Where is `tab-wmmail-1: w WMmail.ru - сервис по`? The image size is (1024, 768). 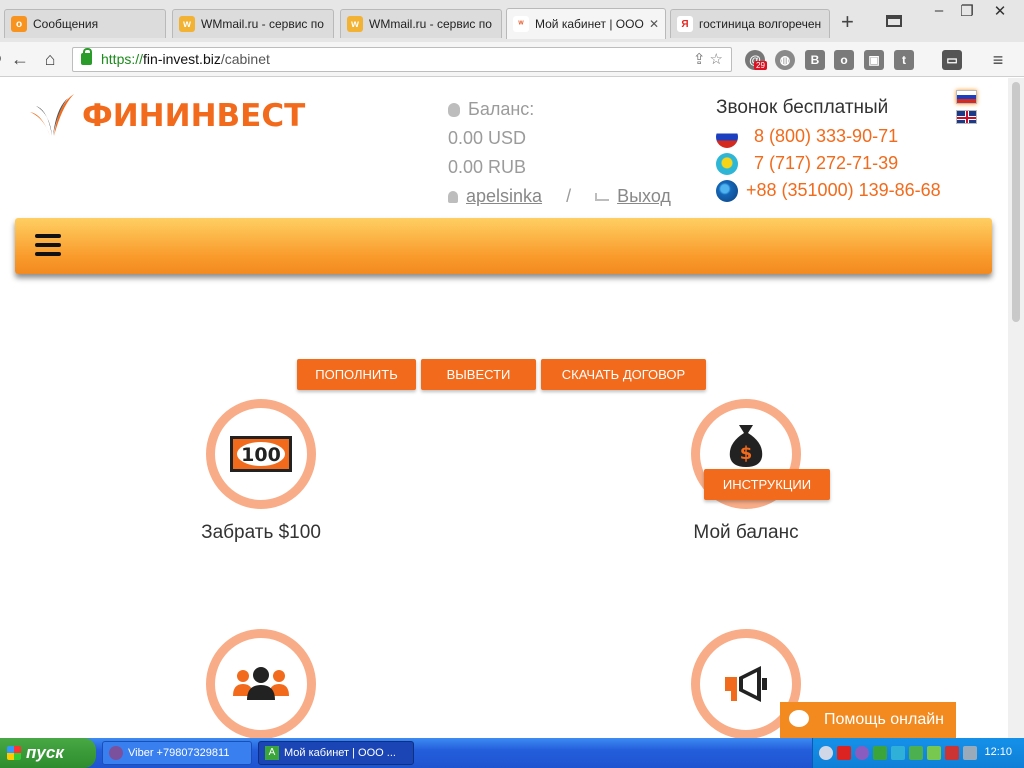 tab-wmmail-1: w WMmail.ru - сервис по is located at coordinates (253, 23).